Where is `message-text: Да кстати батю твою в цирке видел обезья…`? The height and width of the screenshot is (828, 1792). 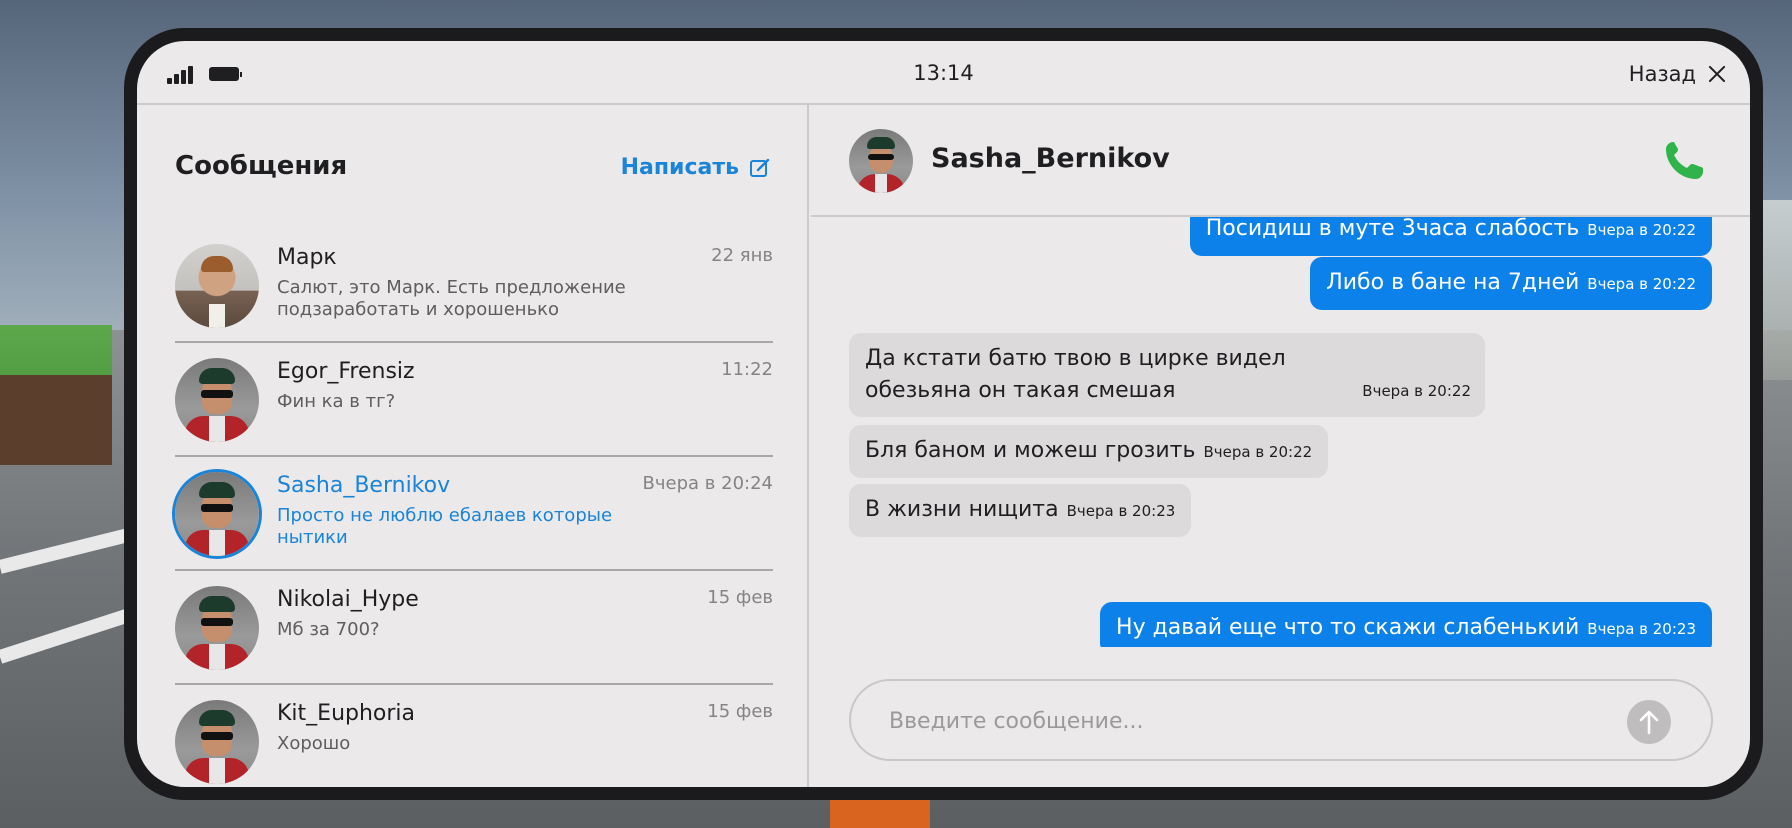 message-text: Да кстати батю твою в цирке видел обезья… is located at coordinates (1075, 374).